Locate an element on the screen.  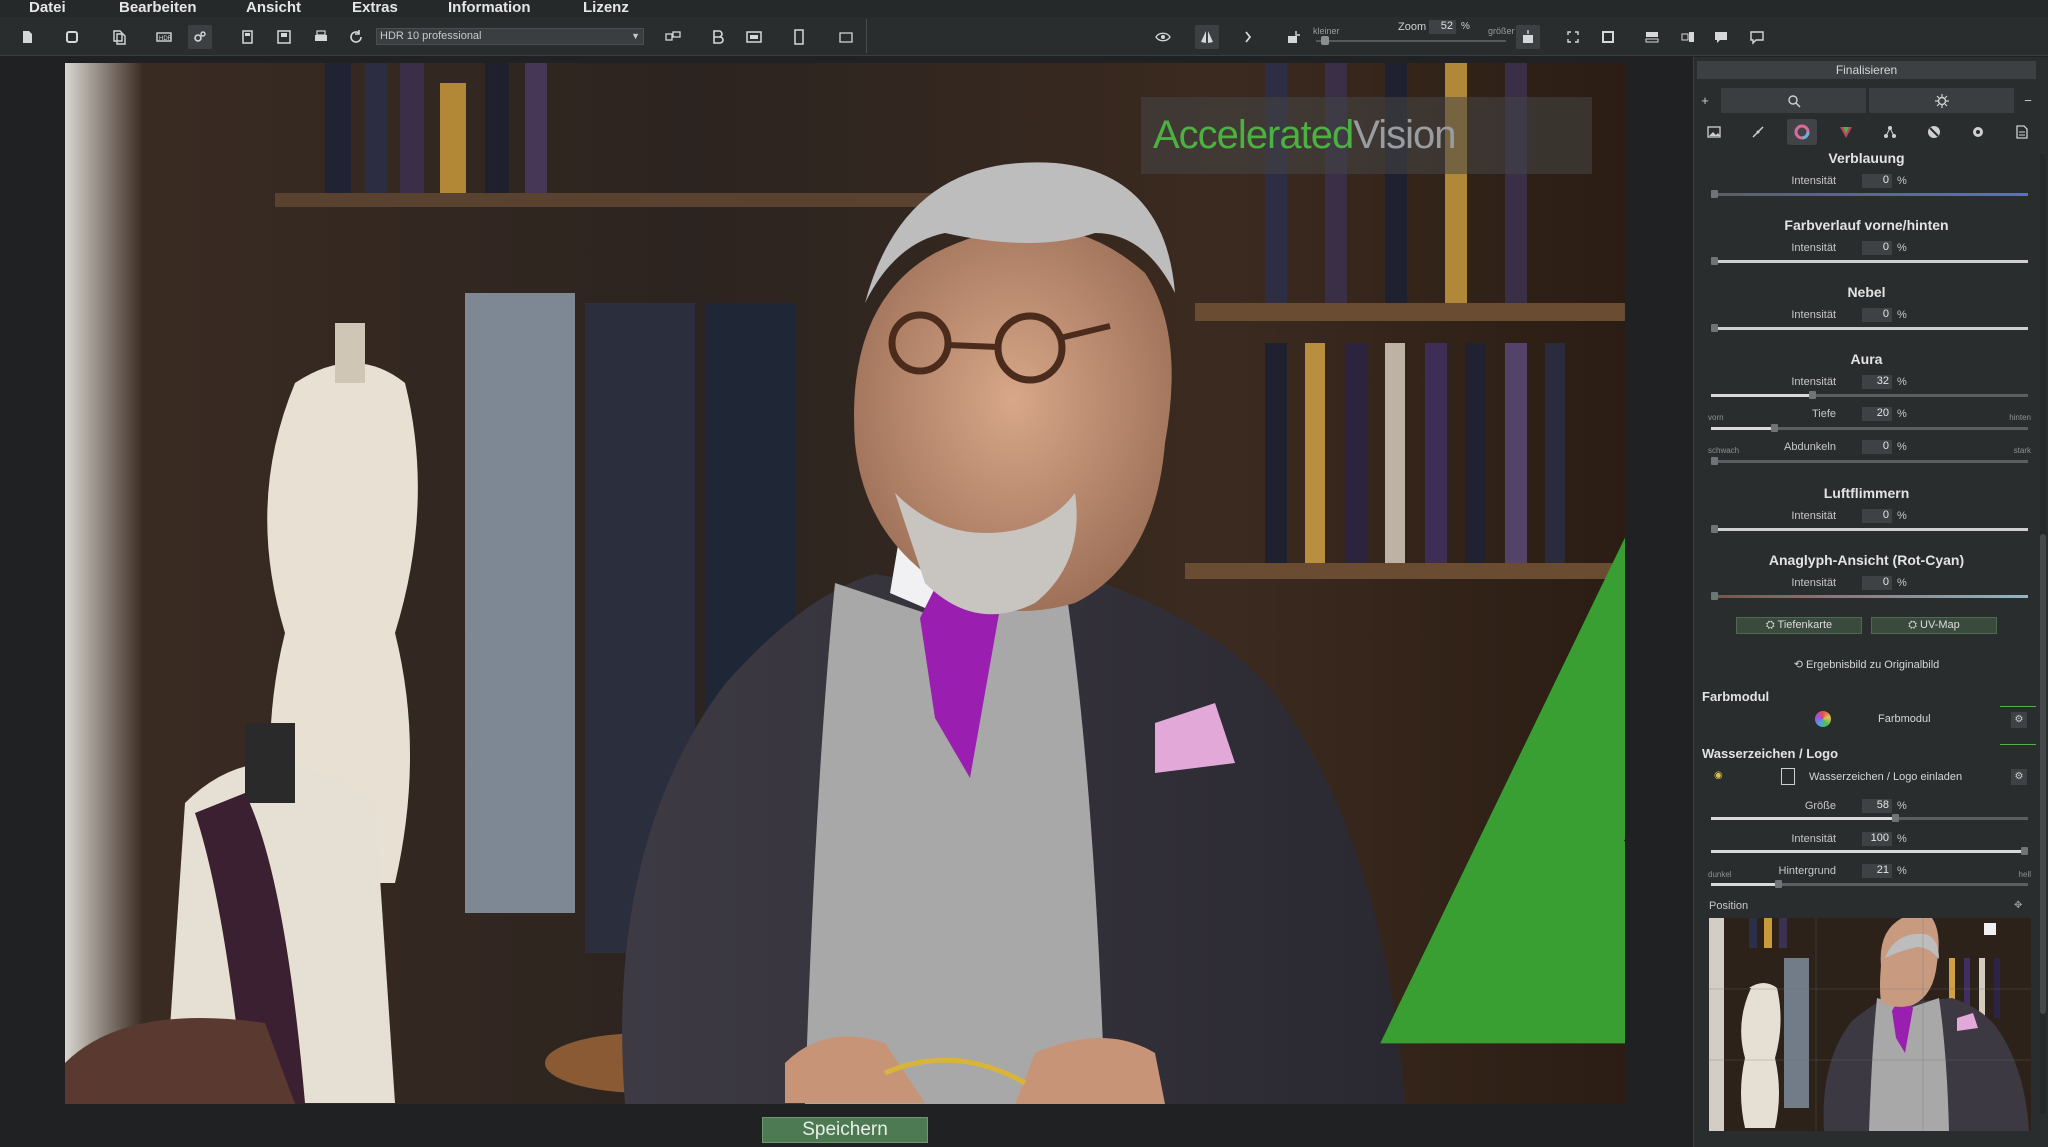
add-tab-button: + is located at coordinates (1705, 100).